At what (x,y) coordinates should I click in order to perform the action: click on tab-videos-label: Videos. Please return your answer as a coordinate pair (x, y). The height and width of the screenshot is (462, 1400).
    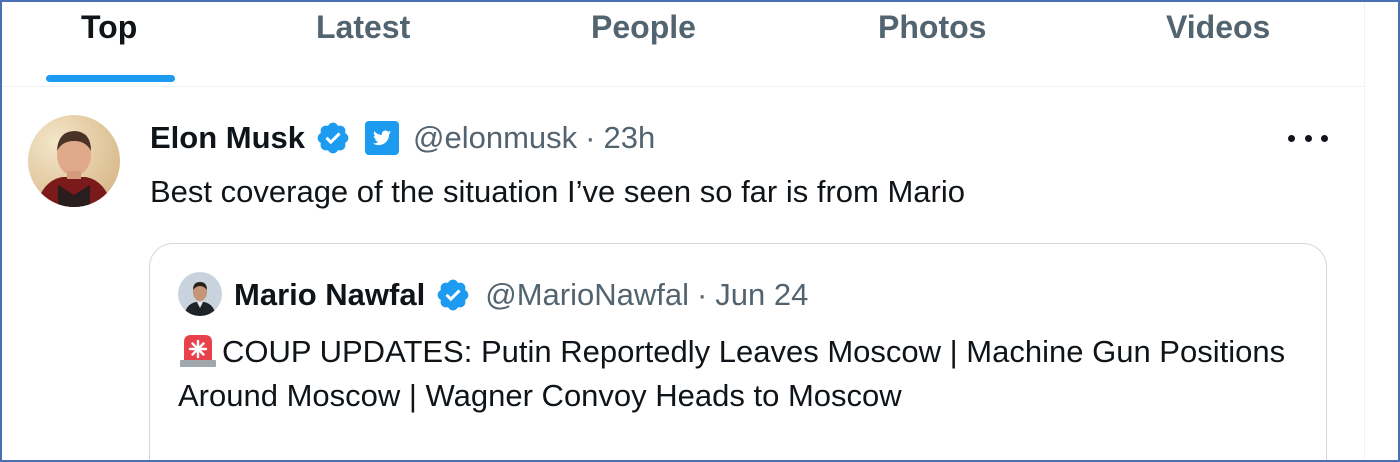
    Looking at the image, I should click on (1218, 27).